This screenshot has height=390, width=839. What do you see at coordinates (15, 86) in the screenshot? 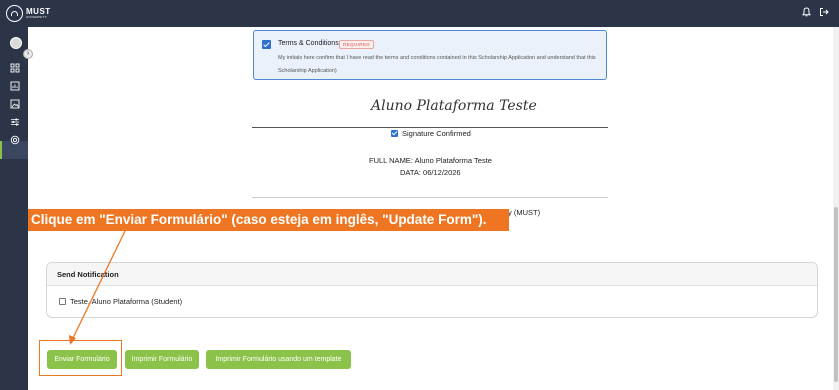
I see `chart-icon` at bounding box center [15, 86].